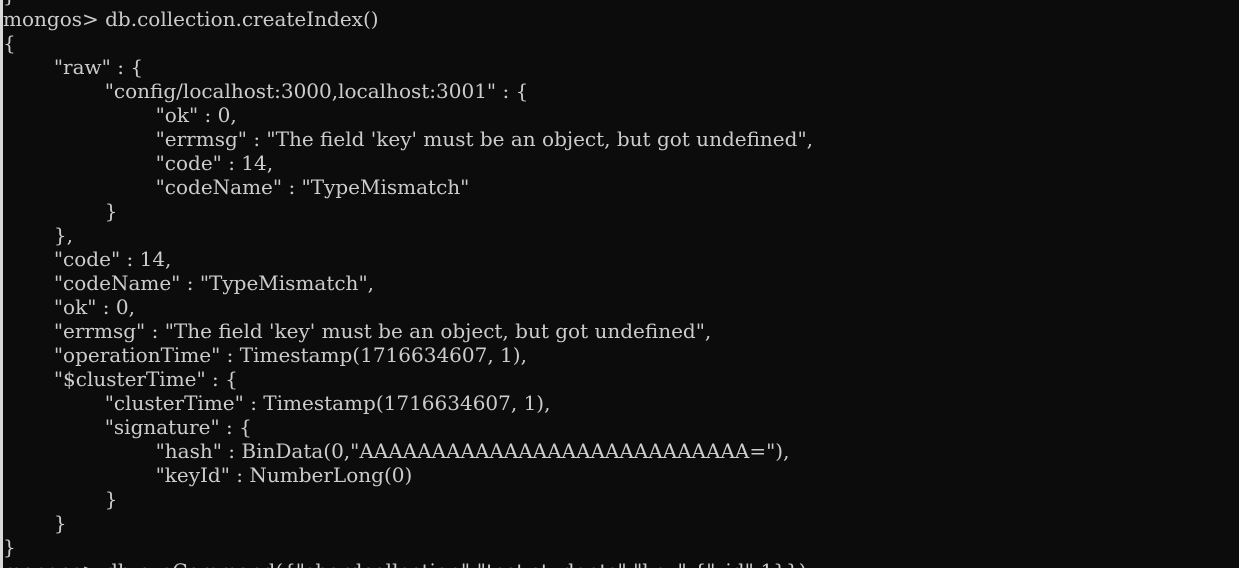 The height and width of the screenshot is (568, 1239). Describe the element at coordinates (236, 187) in the screenshot. I see `terminal-line: "codeName" : "TypeMismatch"` at that location.